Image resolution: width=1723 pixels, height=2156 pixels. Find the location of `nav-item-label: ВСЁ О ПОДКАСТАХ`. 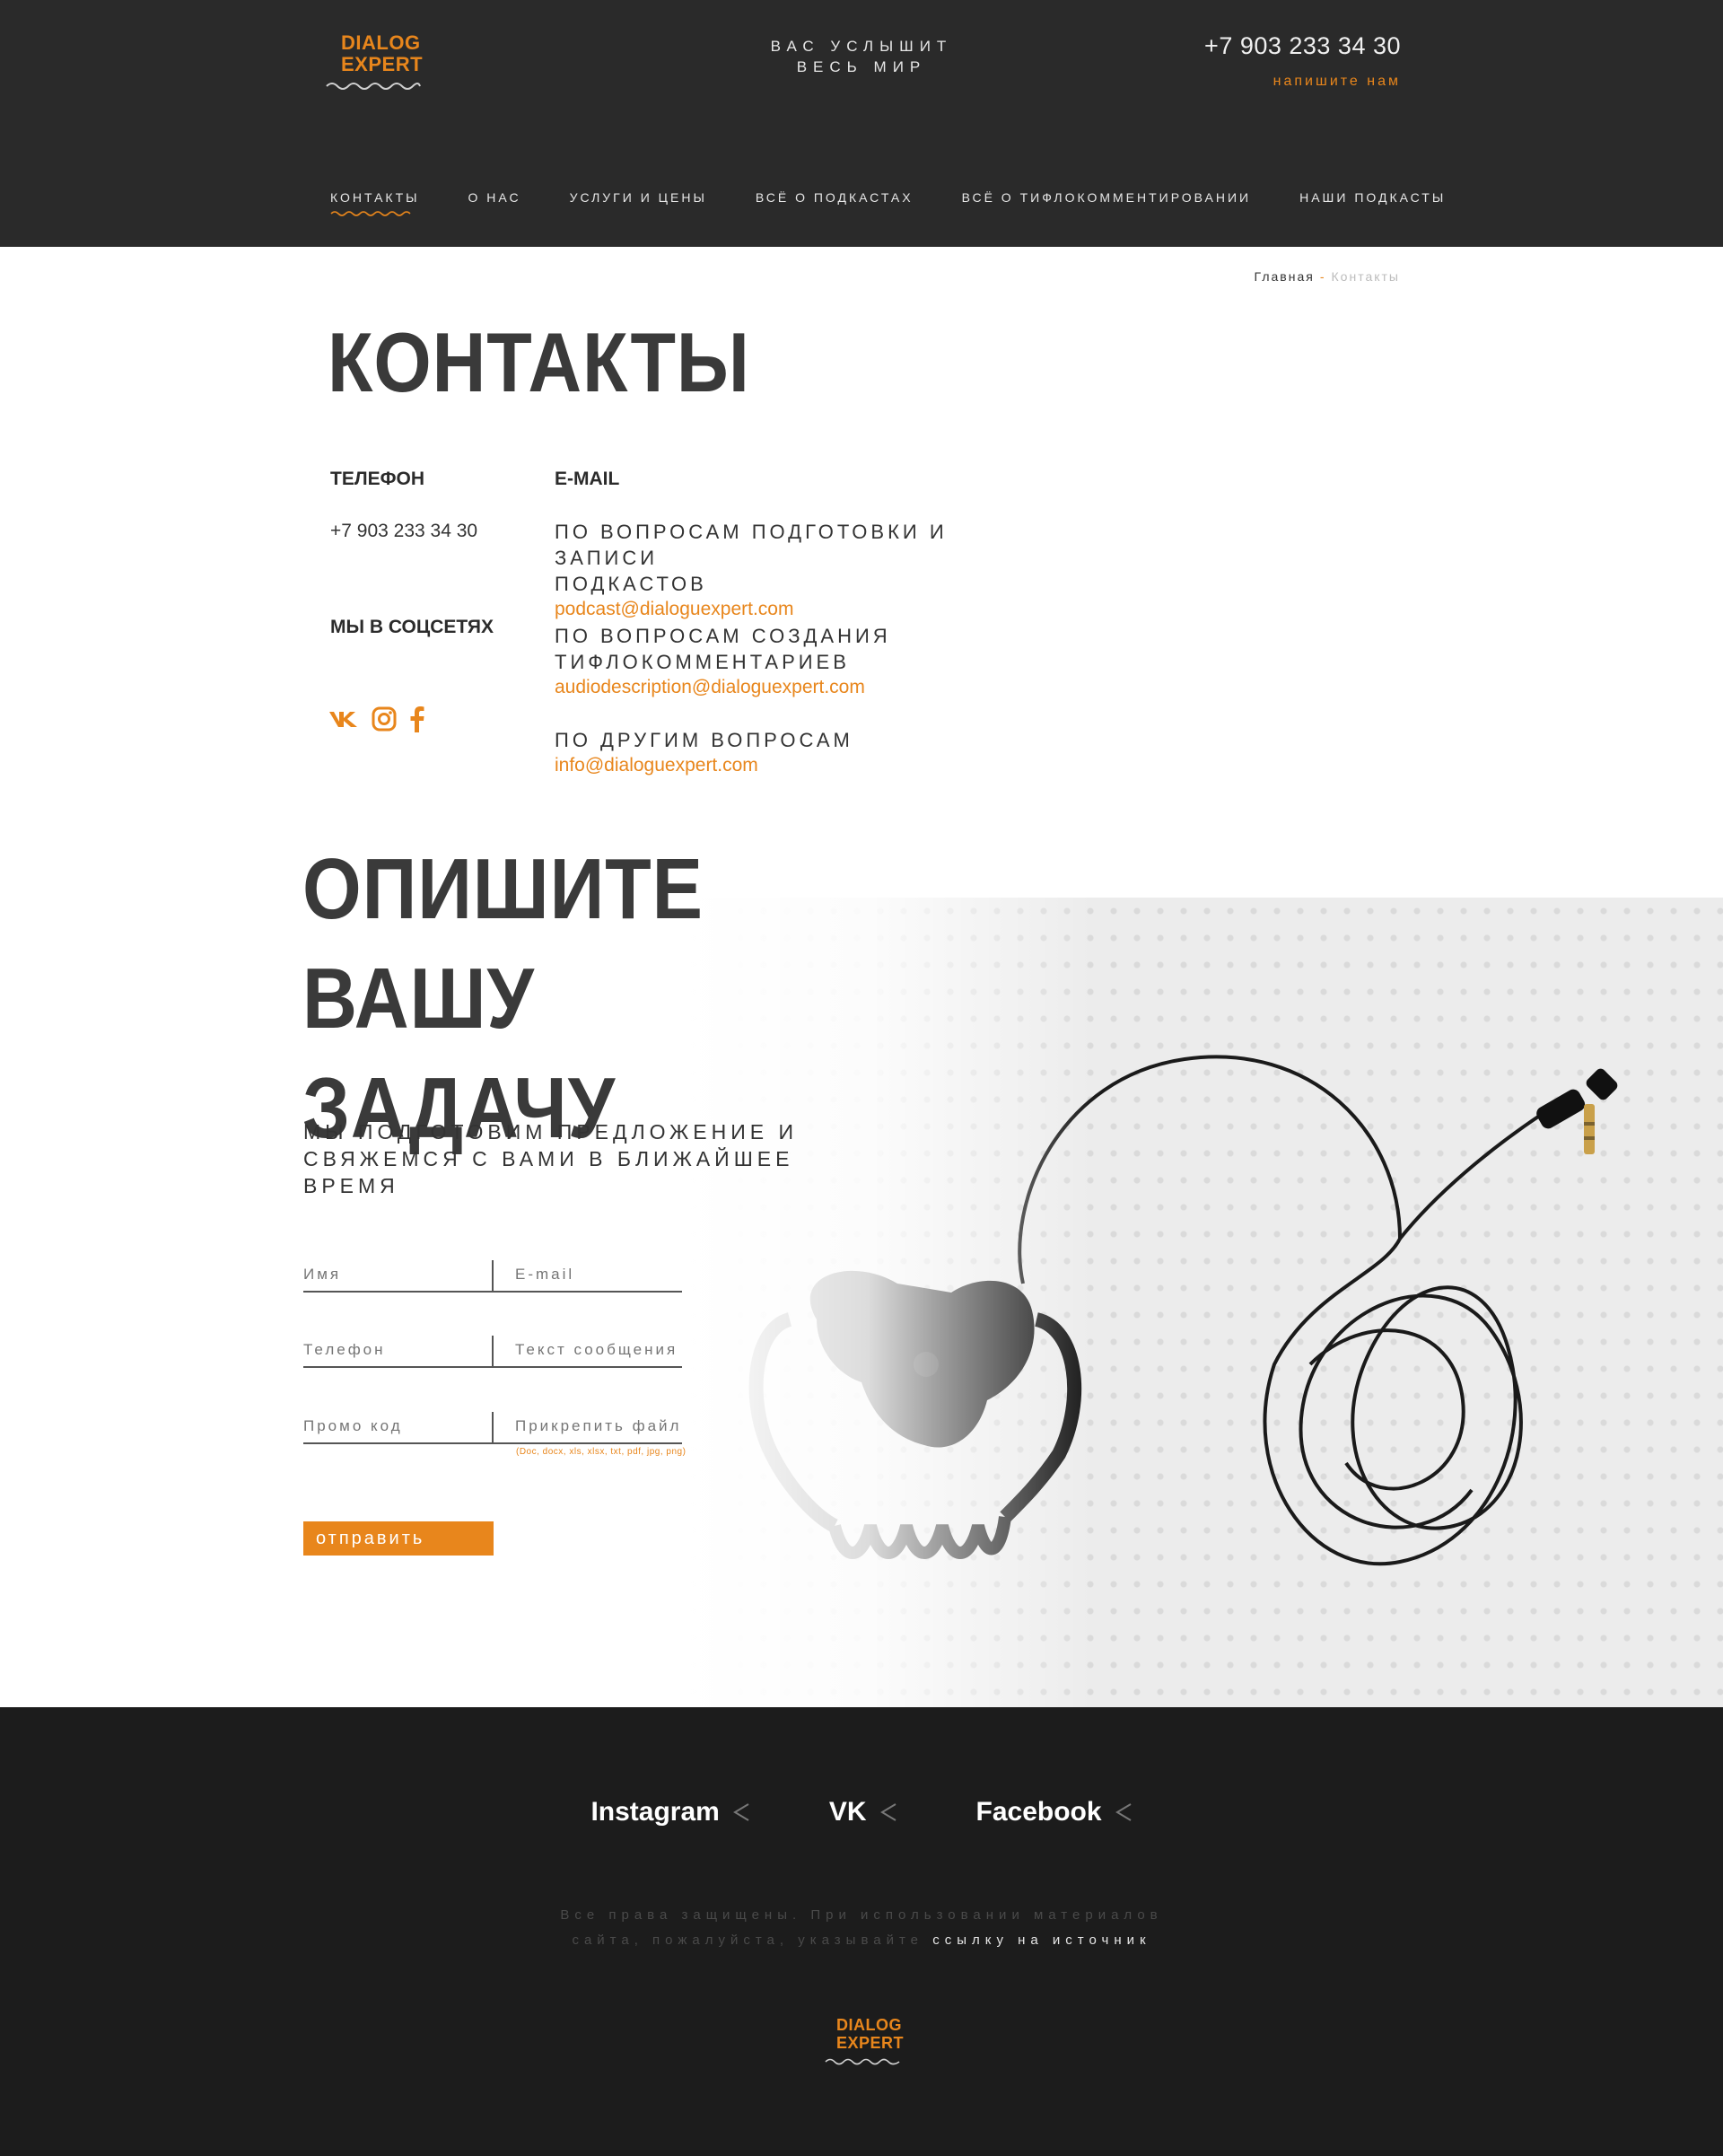

nav-item-label: ВСЁ О ПОДКАСТАХ is located at coordinates (834, 197).